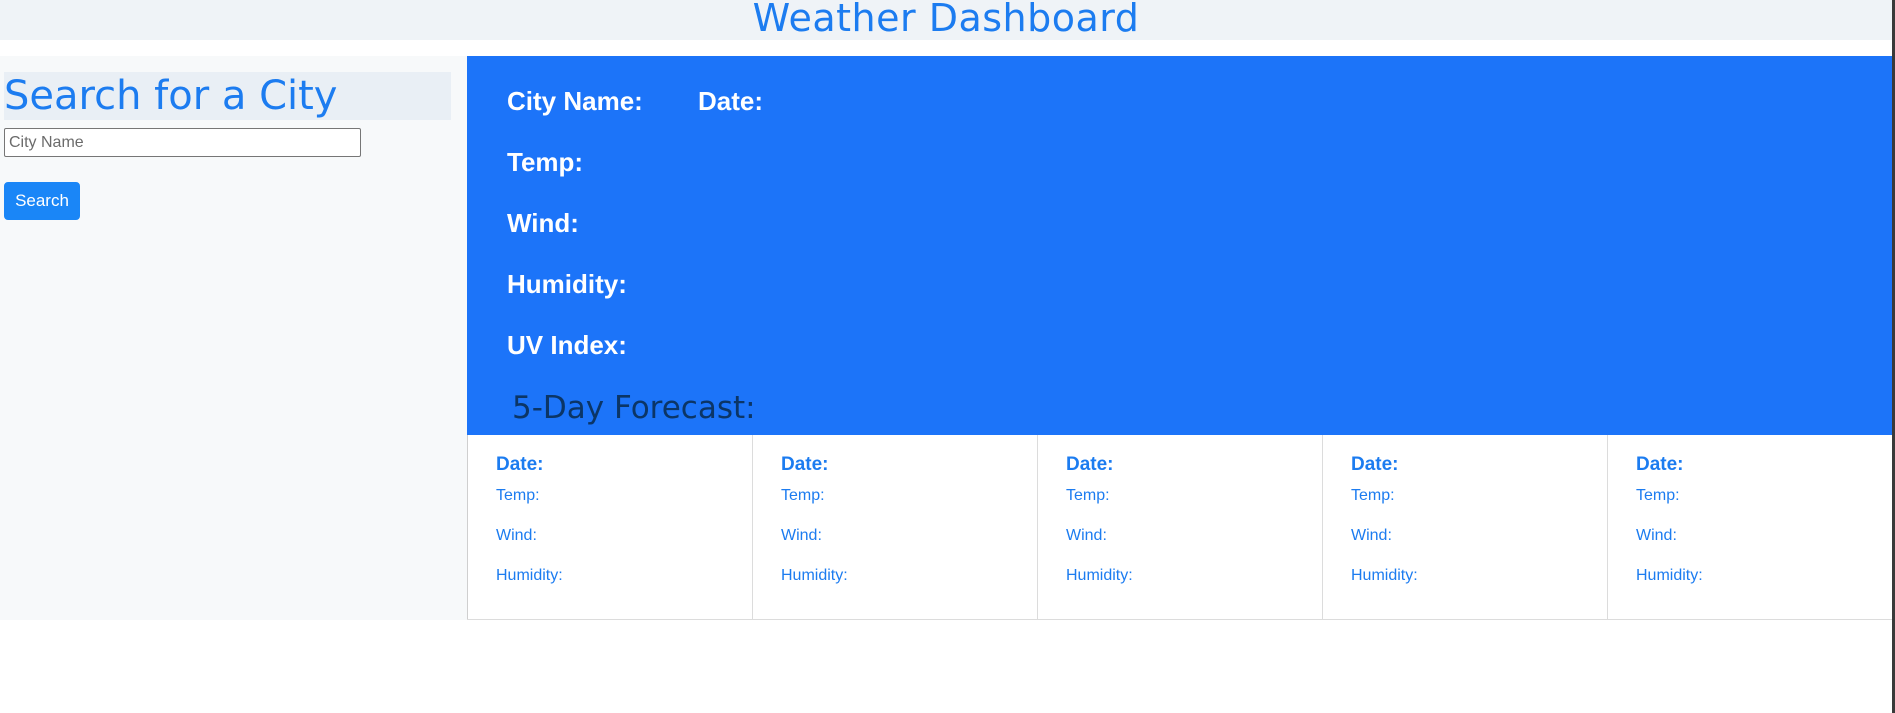 This screenshot has width=1895, height=713. I want to click on temp-label: Temp:, so click(545, 162).